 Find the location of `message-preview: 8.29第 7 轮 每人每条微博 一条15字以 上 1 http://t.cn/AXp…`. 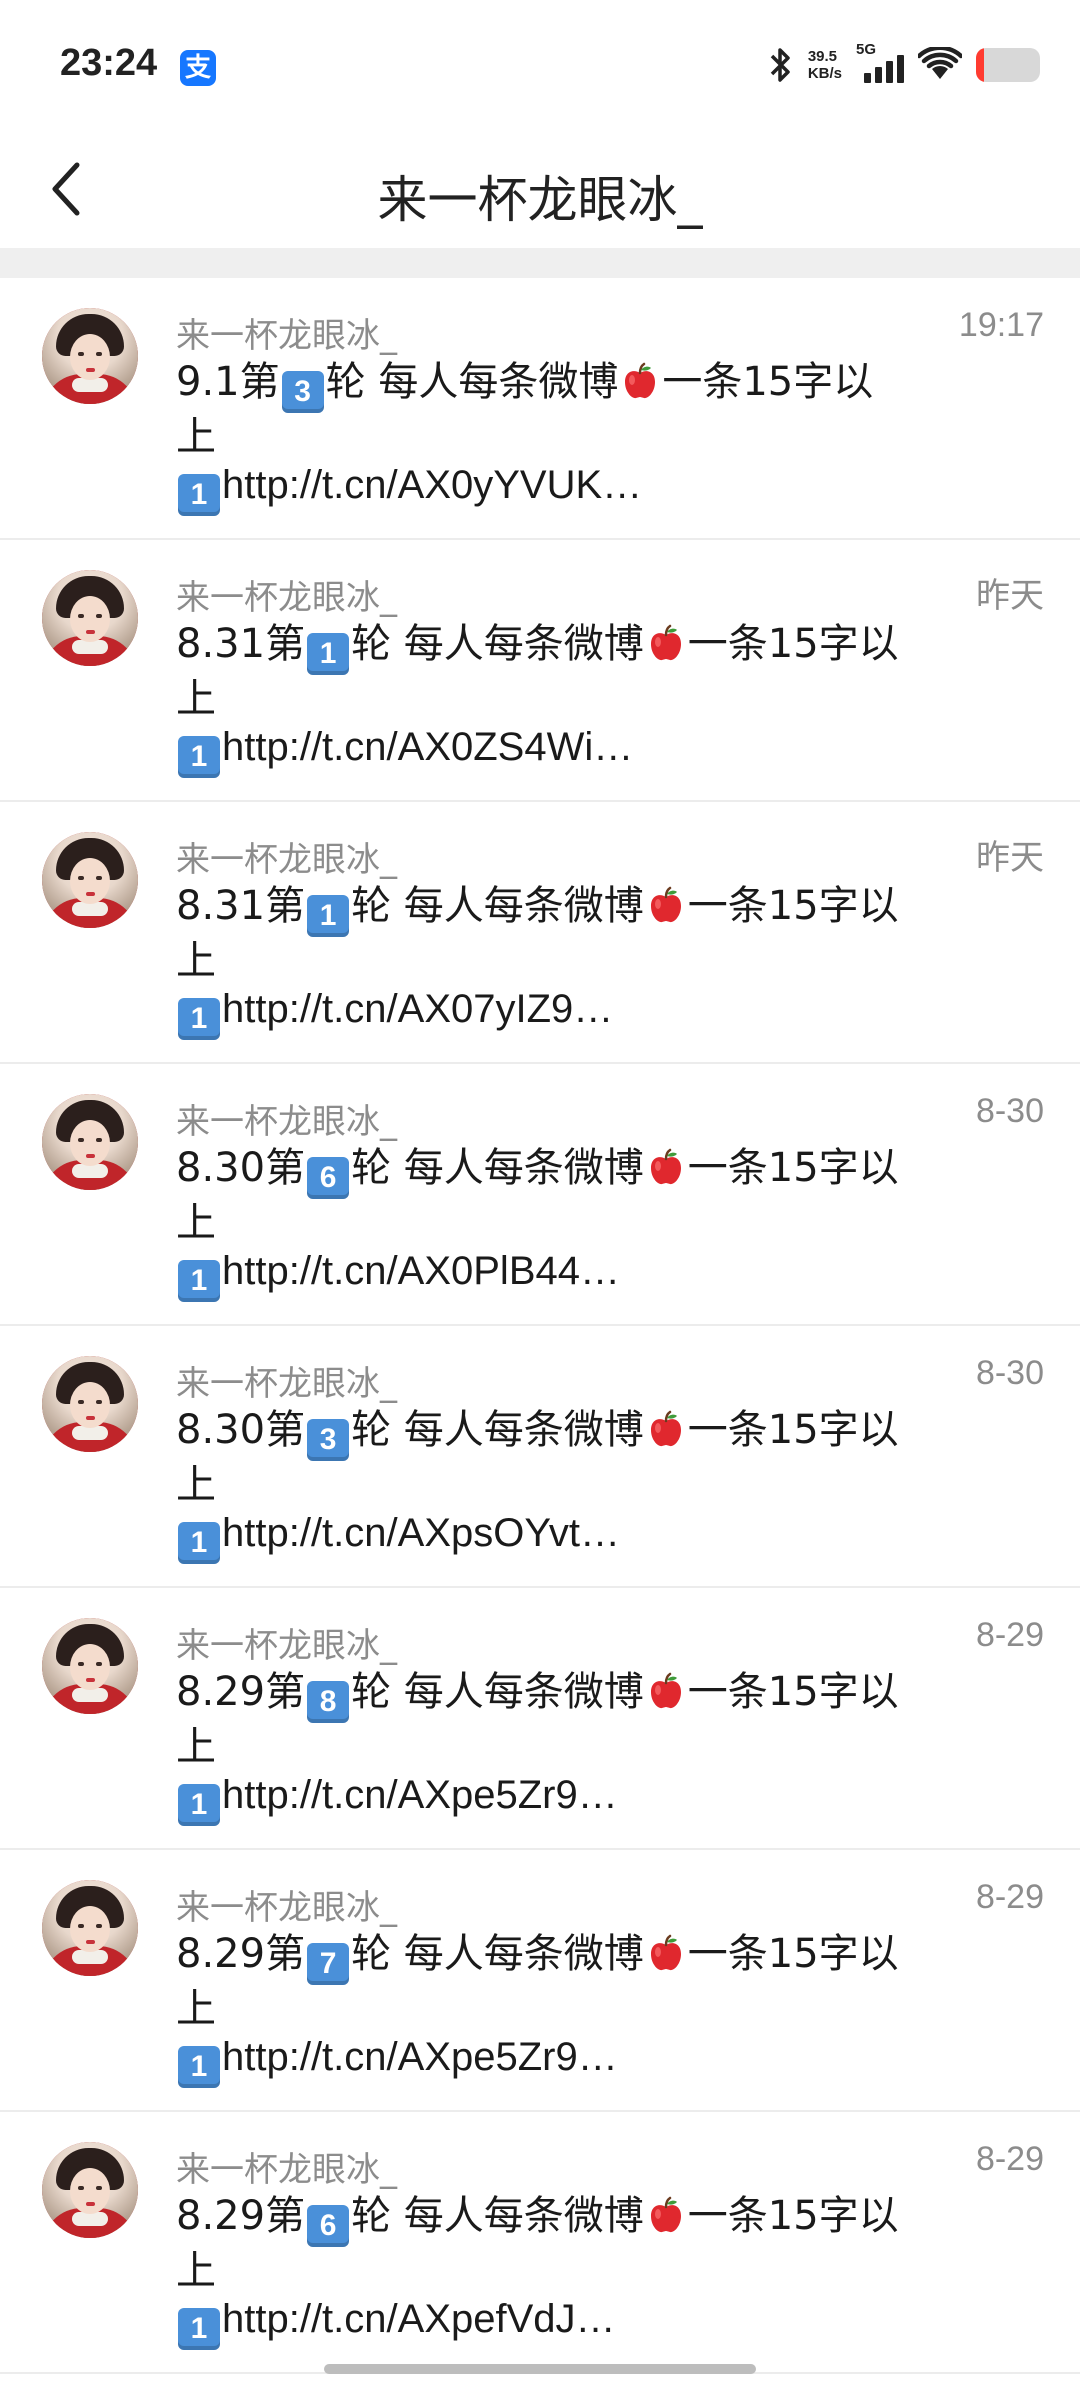

message-preview: 8.29第 7 轮 每人每条微博 一条15字以 上 1 http://t.cn/AXp… is located at coordinates (556, 2009).